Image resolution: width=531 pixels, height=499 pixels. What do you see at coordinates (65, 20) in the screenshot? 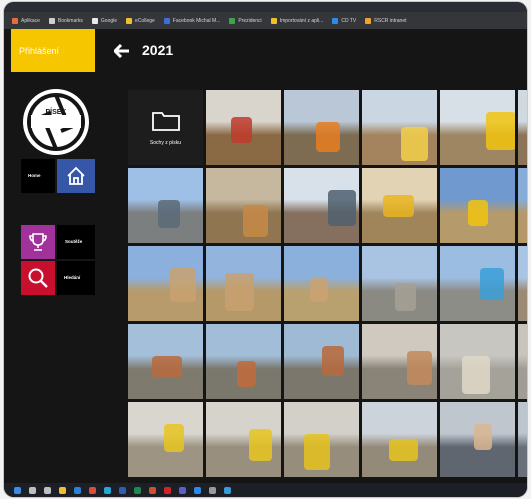
I see `bookmark-item: Bookmarks` at bounding box center [65, 20].